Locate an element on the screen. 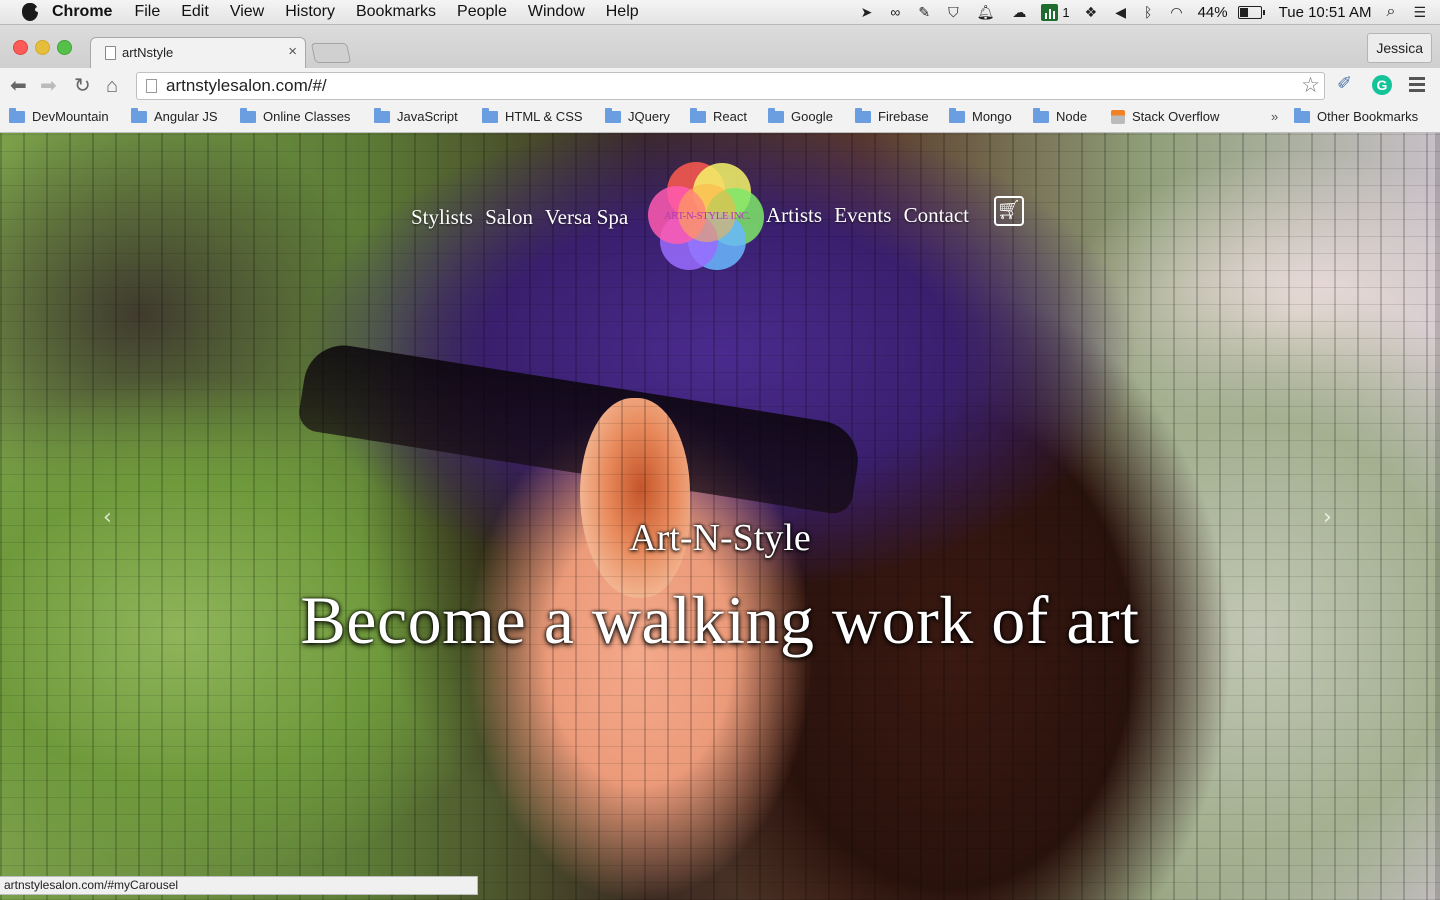 This screenshot has height=900, width=1440. bookmark-devmountain: DevMountain is located at coordinates (59, 115).